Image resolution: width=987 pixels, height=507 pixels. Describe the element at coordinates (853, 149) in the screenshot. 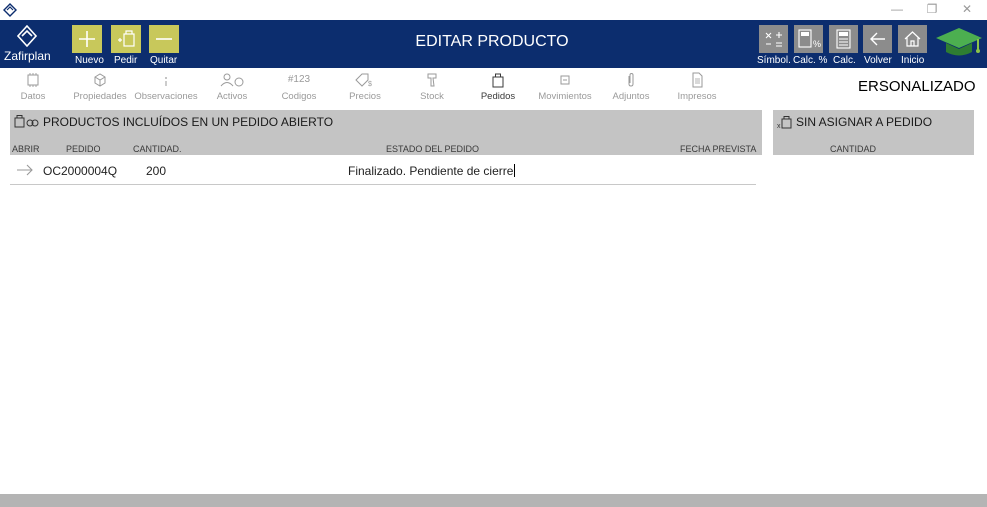

I see `col-unassigned-cantidad: CANTIDAD` at that location.